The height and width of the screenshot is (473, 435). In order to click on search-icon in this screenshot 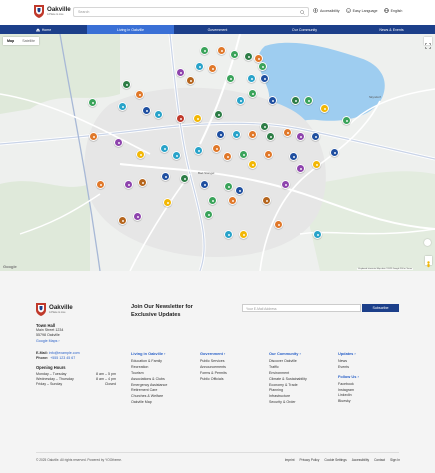, I will do `click(302, 12)`.